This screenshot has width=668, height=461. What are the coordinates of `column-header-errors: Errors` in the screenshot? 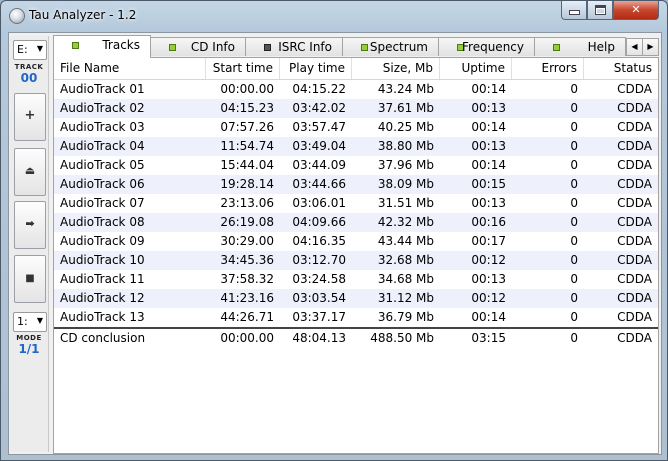 It's located at (548, 68).